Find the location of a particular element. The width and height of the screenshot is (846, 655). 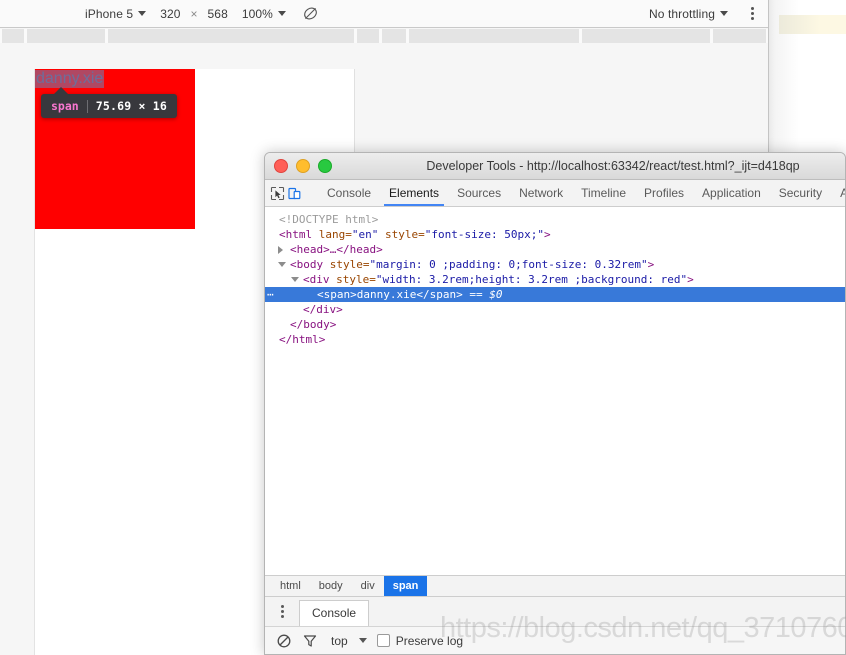

div-open-tag: <div is located at coordinates (316, 279).